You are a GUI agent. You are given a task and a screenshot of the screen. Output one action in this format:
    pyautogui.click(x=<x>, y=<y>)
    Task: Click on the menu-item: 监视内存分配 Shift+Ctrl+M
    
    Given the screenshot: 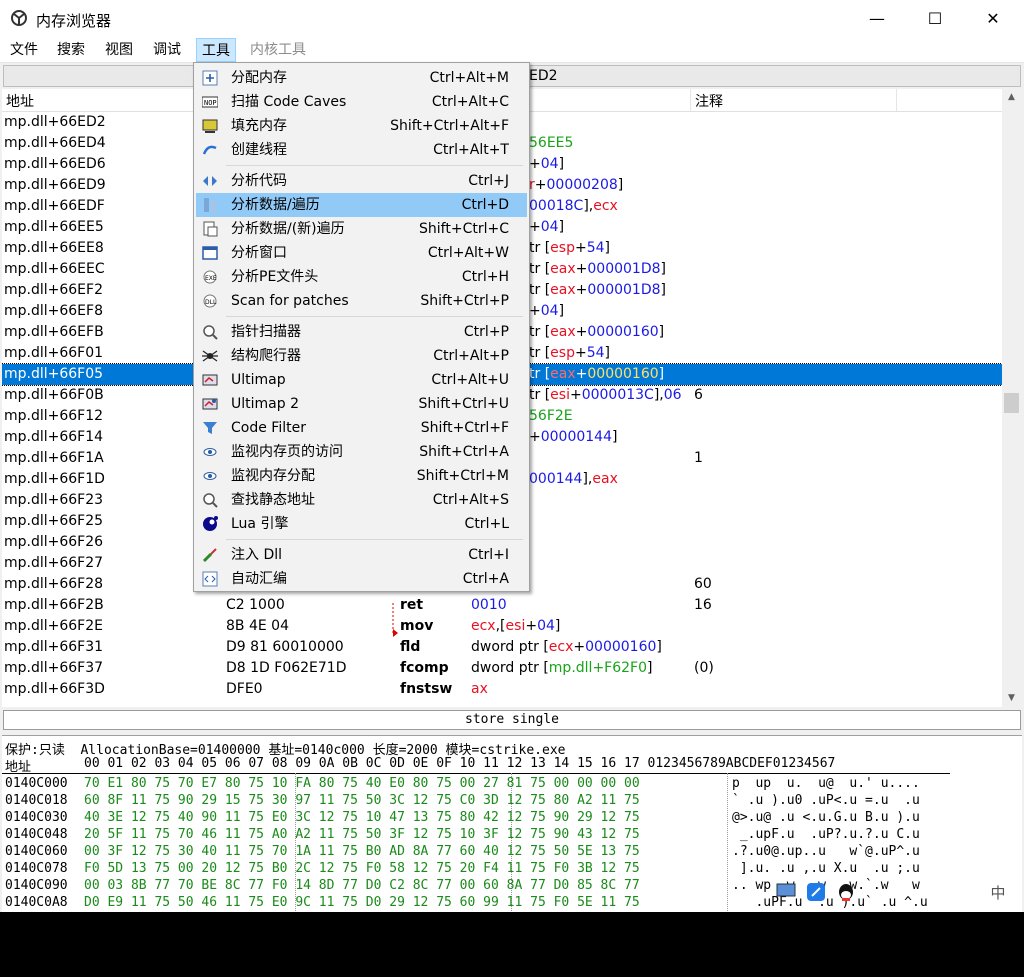 What is the action you would take?
    pyautogui.click(x=361, y=476)
    